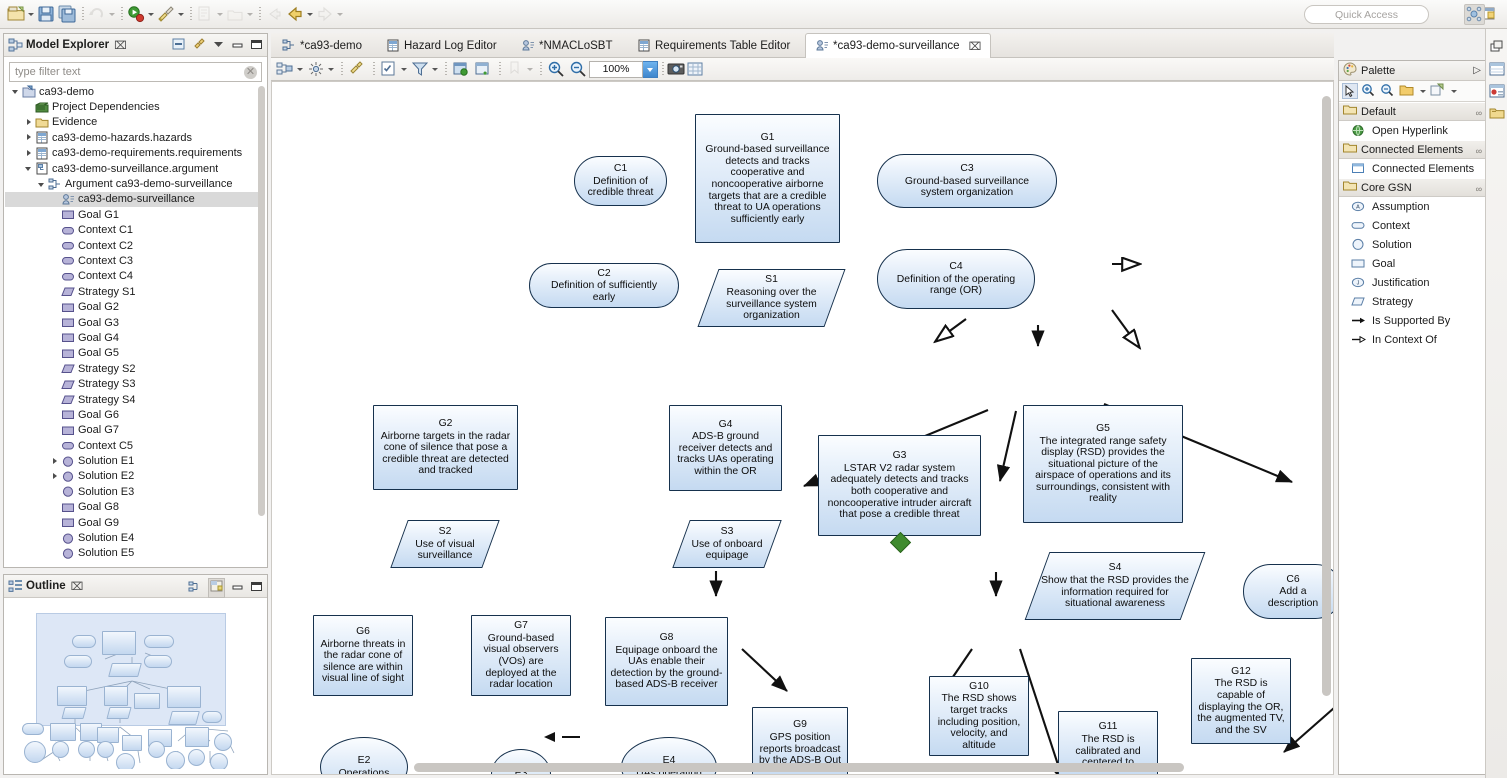  I want to click on tree-item: Context C5, so click(132, 445).